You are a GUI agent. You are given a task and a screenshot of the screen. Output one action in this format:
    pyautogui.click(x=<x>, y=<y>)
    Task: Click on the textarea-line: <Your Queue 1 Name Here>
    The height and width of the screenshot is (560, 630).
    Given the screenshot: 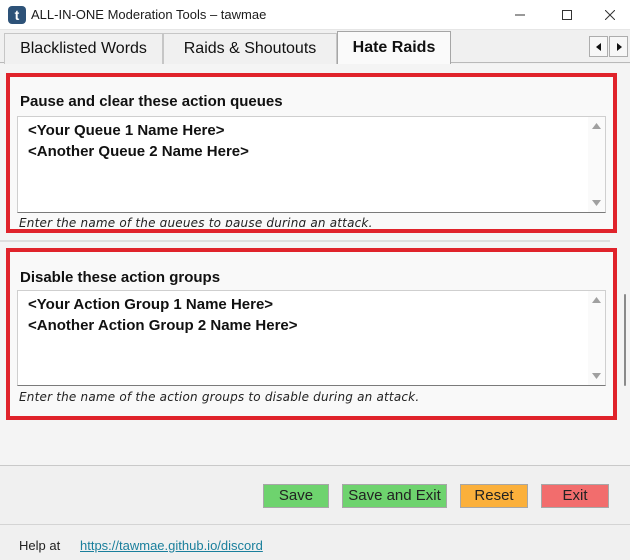 What is the action you would take?
    pyautogui.click(x=126, y=130)
    